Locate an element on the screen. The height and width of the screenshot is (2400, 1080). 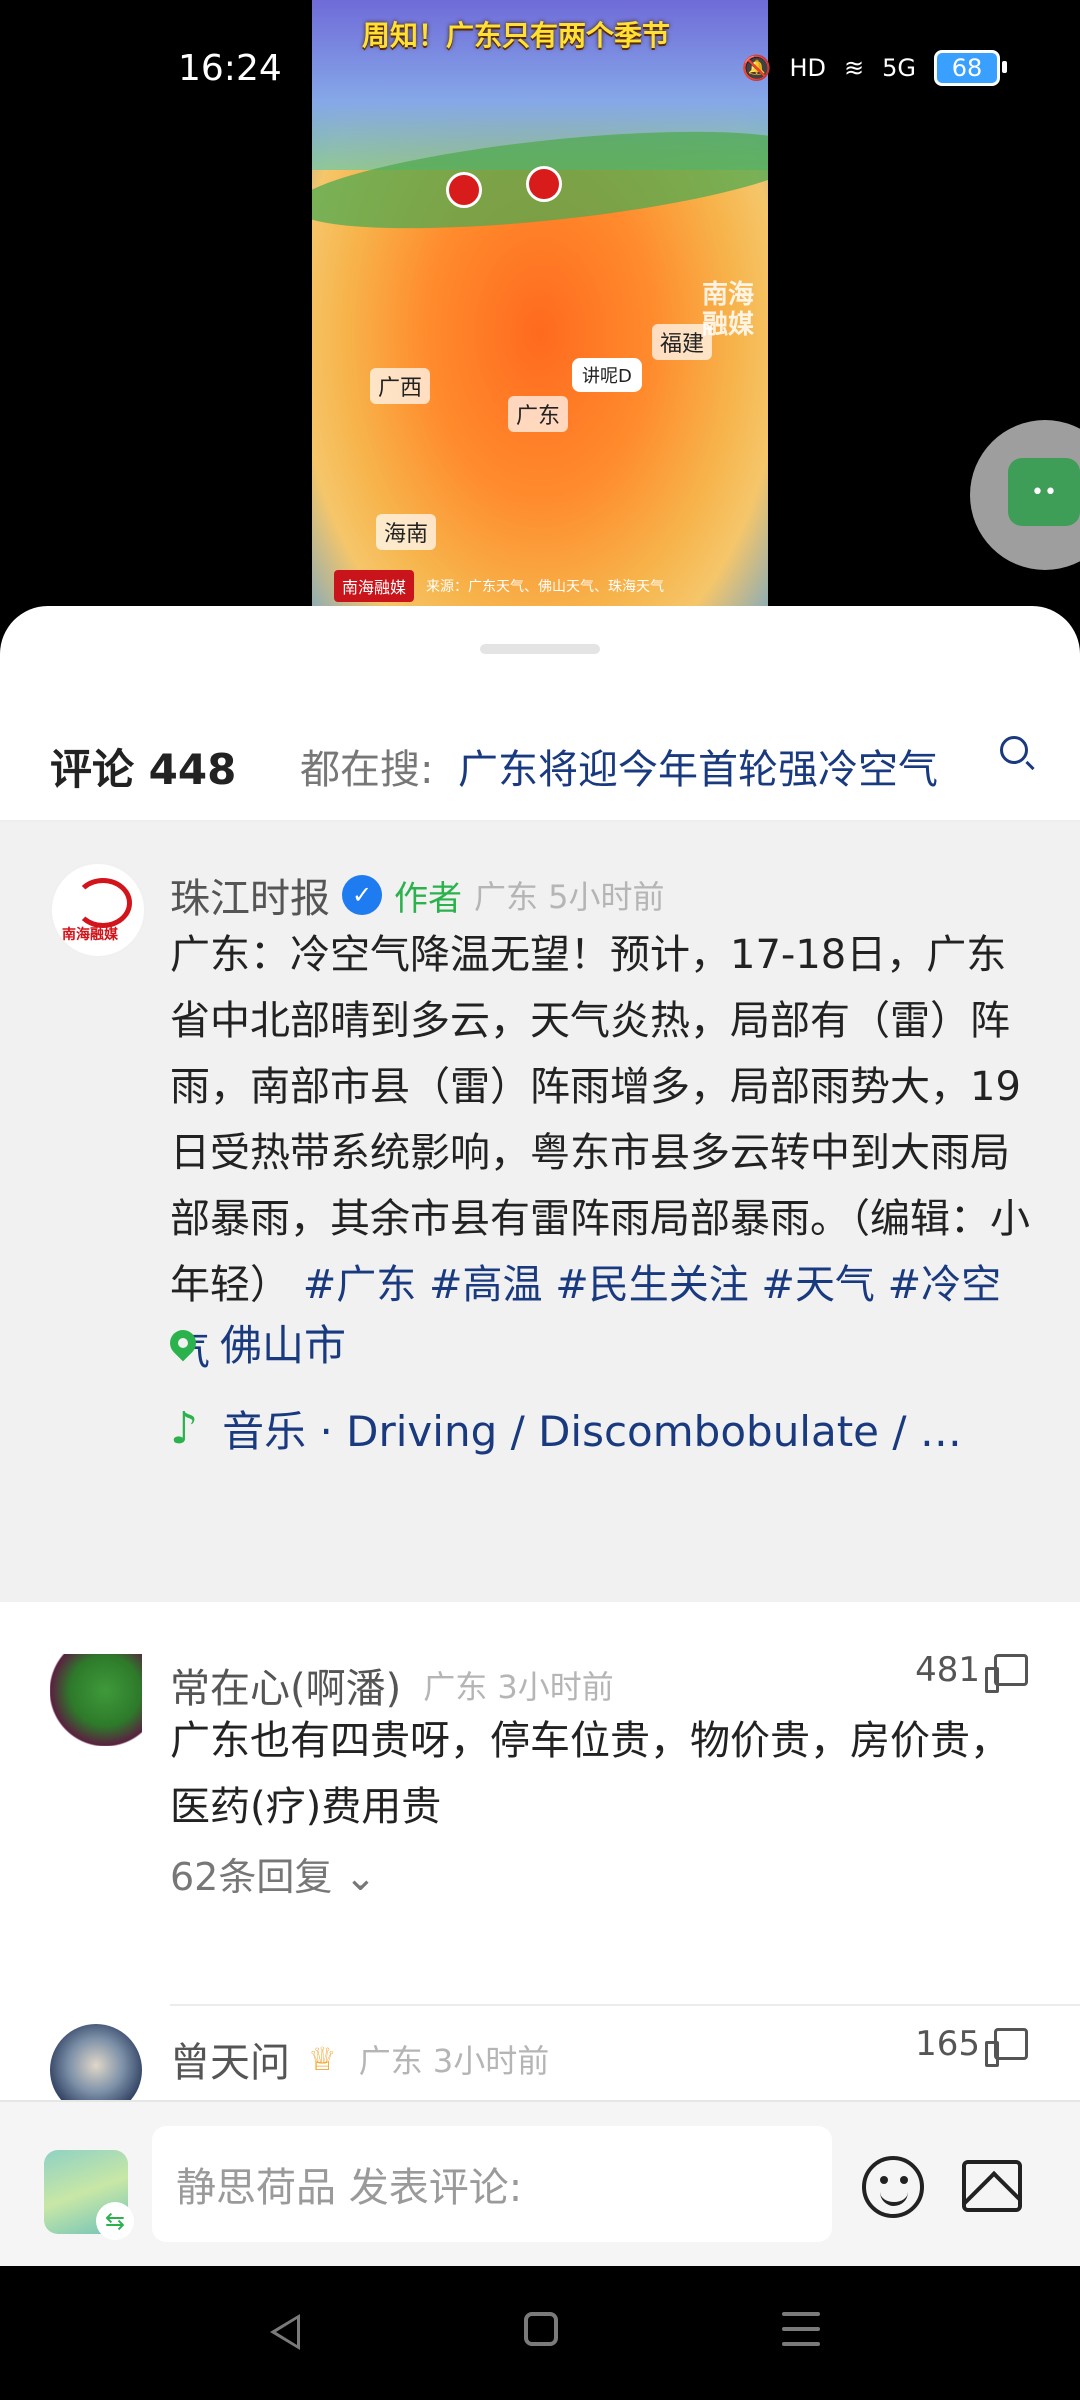
member-badge-icon: ♕ is located at coordinates (322, 2059).